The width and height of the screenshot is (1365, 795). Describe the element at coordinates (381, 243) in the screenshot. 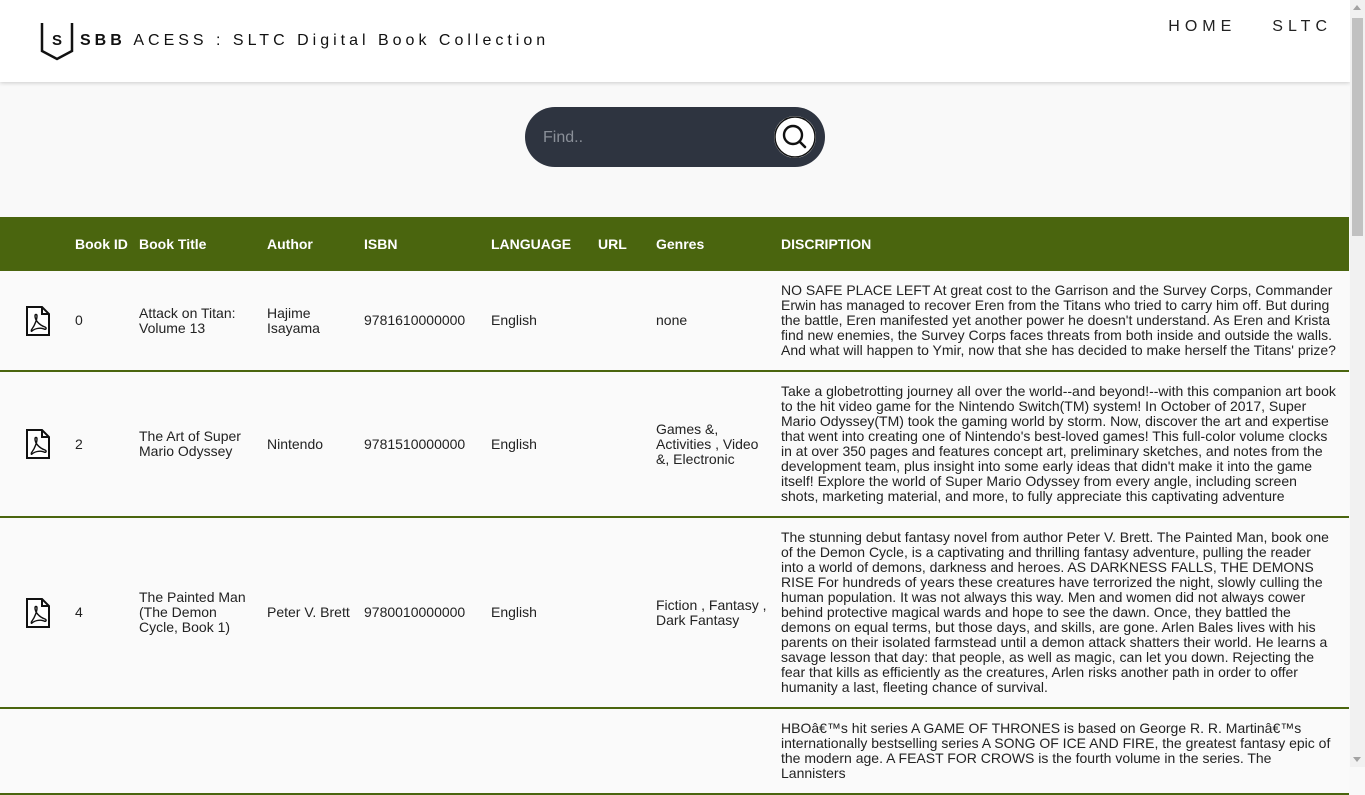

I see `column-header-isbn: ISBN` at that location.